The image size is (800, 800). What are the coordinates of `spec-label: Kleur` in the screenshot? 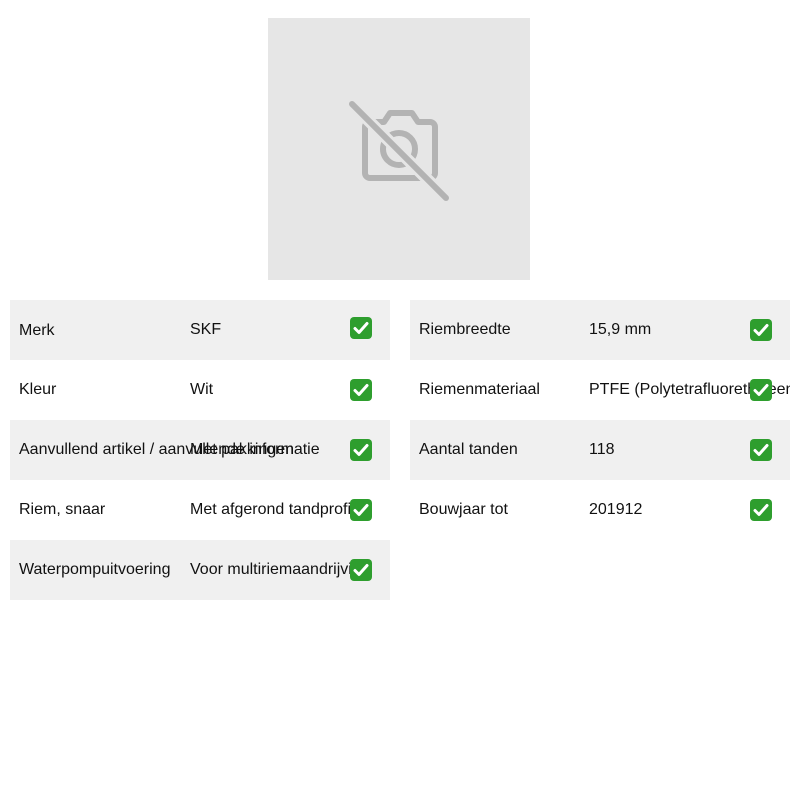 It's located at (38, 389).